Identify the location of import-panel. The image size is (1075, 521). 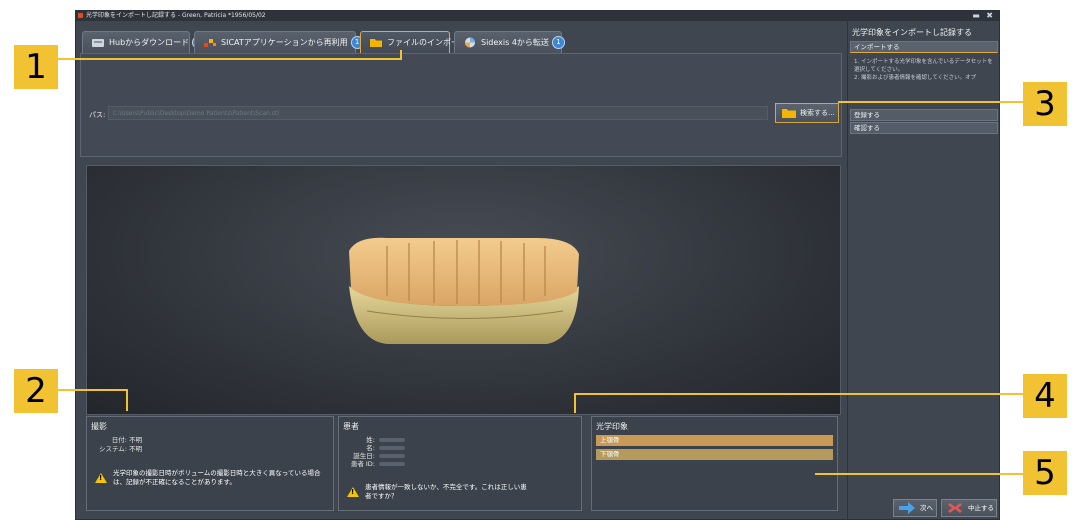
(461, 105).